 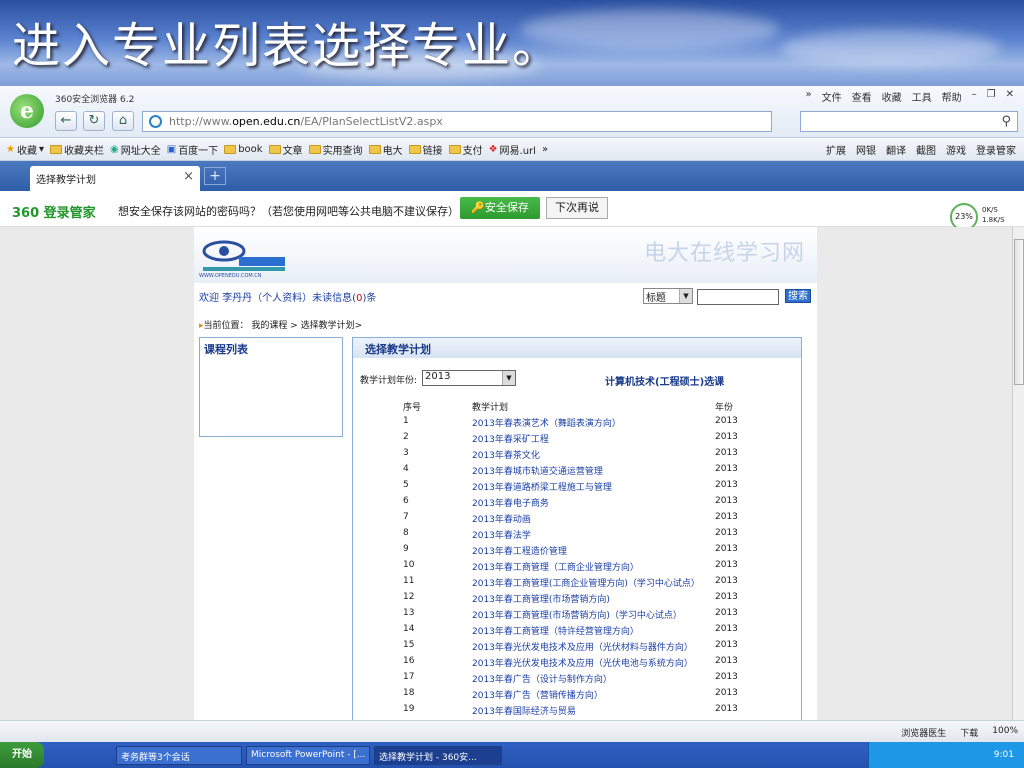 What do you see at coordinates (1018, 473) in the screenshot?
I see `page-scrollbar` at bounding box center [1018, 473].